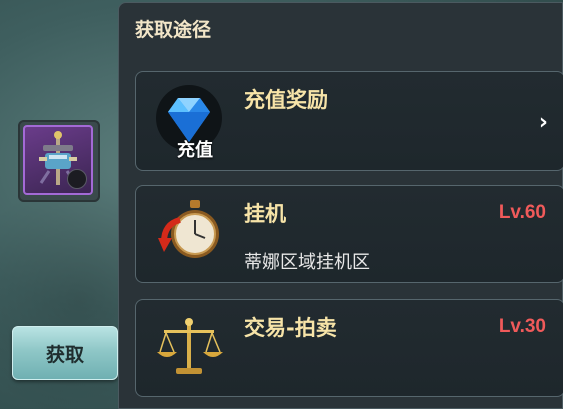 The image size is (563, 409). I want to click on recharge-icon-label: 充值, so click(195, 150).